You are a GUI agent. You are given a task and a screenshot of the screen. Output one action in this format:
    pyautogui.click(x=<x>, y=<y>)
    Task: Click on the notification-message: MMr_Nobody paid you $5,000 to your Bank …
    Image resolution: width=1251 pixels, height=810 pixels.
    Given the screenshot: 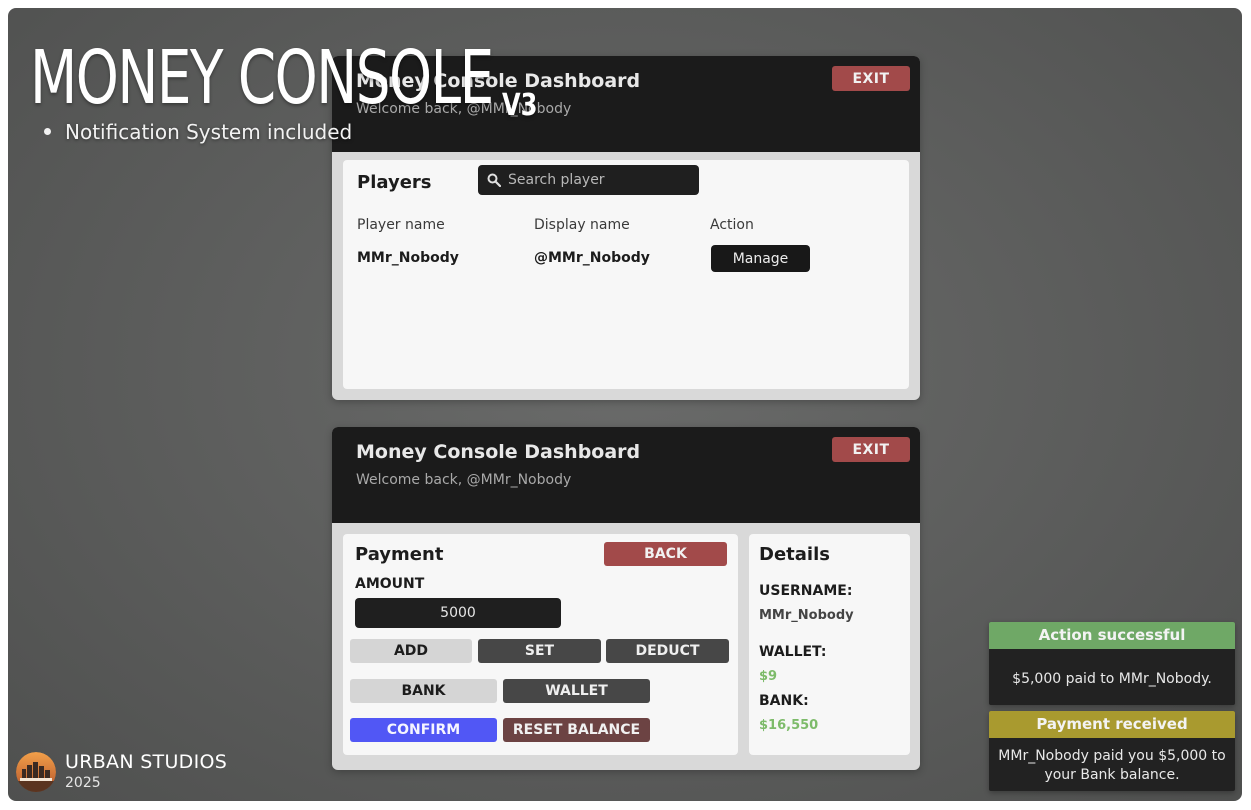 What is the action you would take?
    pyautogui.click(x=1112, y=765)
    